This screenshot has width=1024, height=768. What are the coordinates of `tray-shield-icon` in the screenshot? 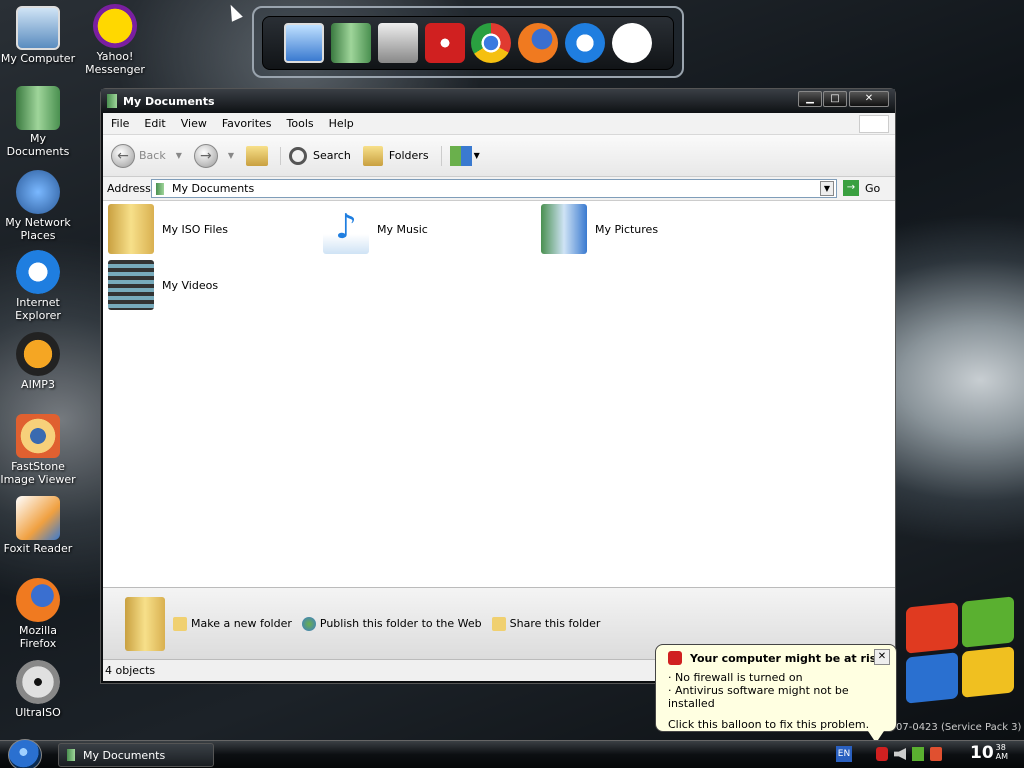 It's located at (936, 754).